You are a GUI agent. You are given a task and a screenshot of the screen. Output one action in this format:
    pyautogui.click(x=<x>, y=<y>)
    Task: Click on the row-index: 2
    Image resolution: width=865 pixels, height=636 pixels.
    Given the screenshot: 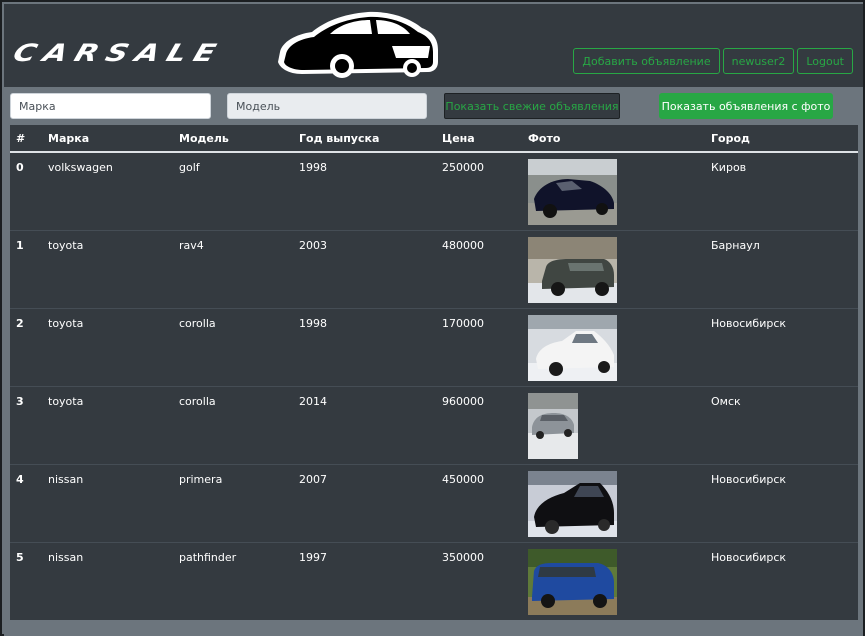 What is the action you would take?
    pyautogui.click(x=26, y=347)
    